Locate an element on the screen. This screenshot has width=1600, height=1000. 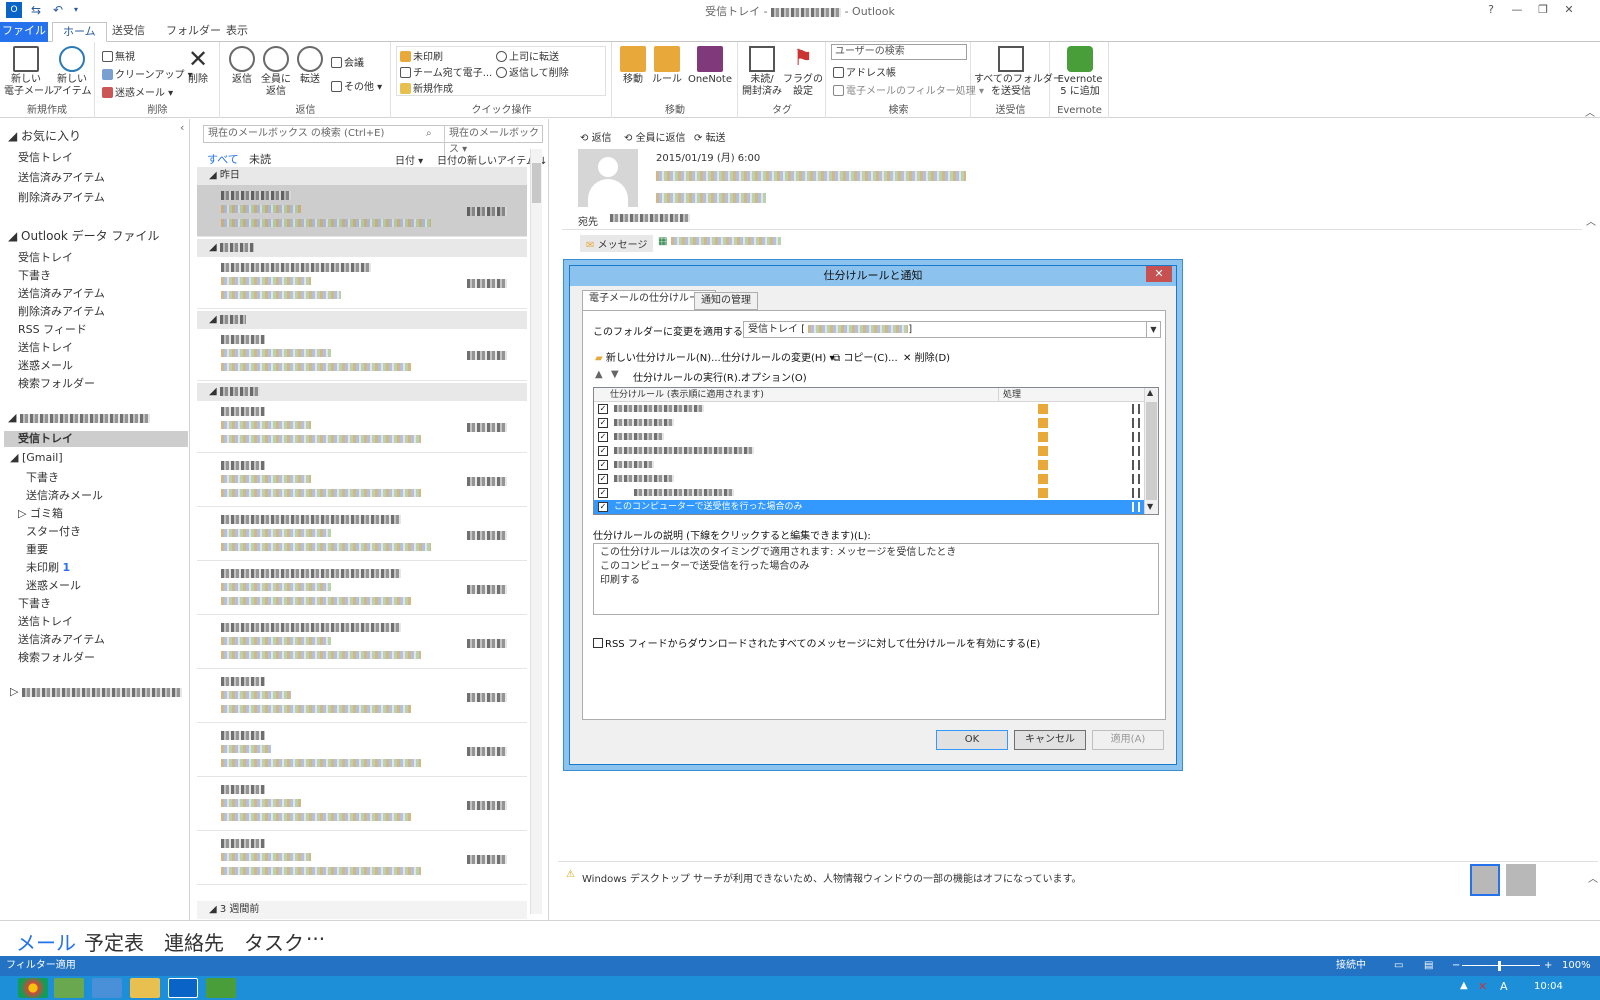
zoom-slider-thumb is located at coordinates (1499, 966).